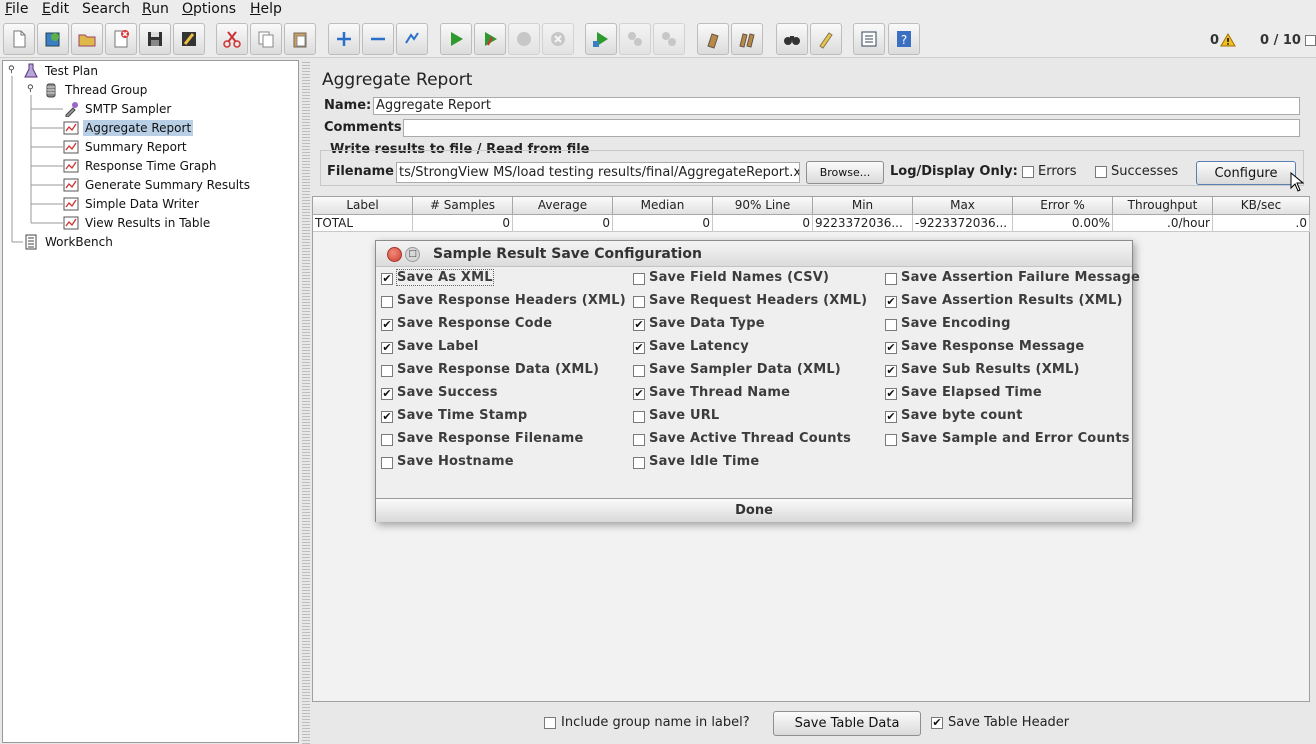 The height and width of the screenshot is (744, 1316). I want to click on tree-node-generate-summary-results: Generate Summary Results, so click(157, 185).